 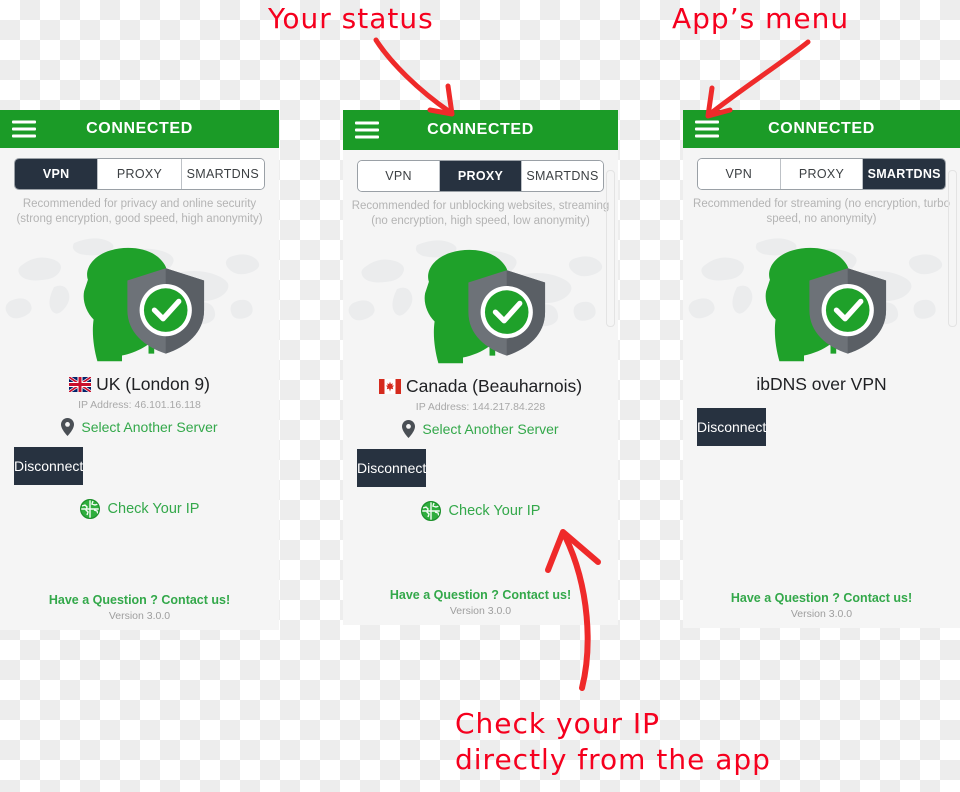 What do you see at coordinates (480, 407) in the screenshot?
I see `ip-address-label: IP Address: 144.217.84.228` at bounding box center [480, 407].